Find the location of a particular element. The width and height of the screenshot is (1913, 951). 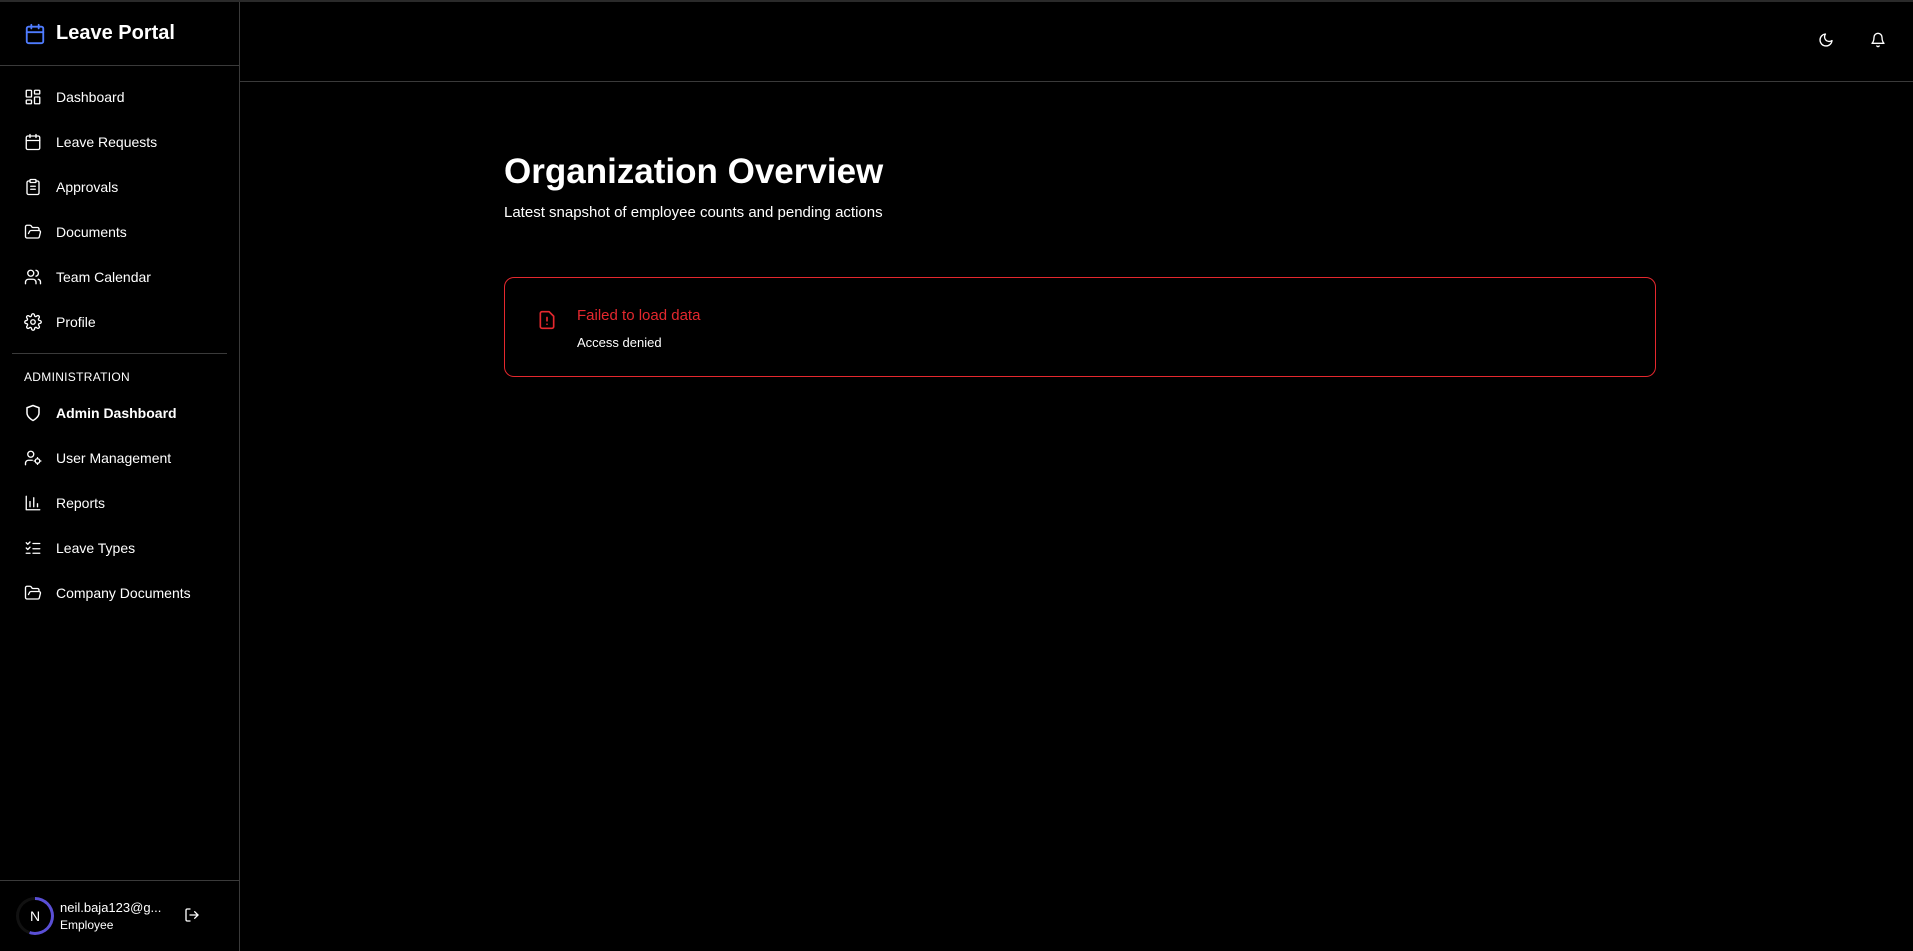

alert-description: Access denied is located at coordinates (619, 342).